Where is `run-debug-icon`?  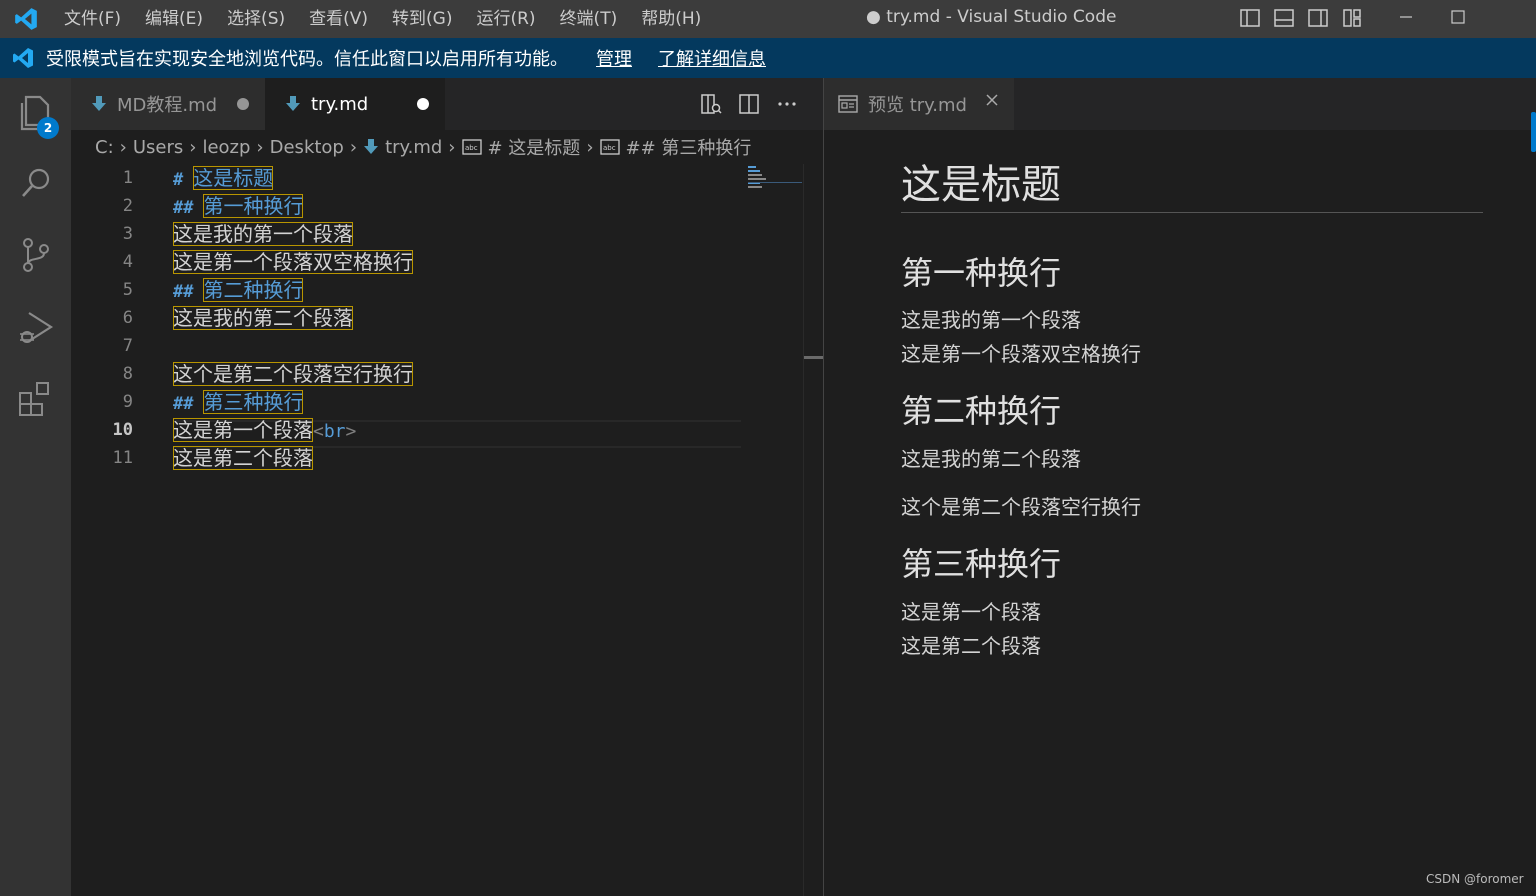 run-debug-icon is located at coordinates (36, 329).